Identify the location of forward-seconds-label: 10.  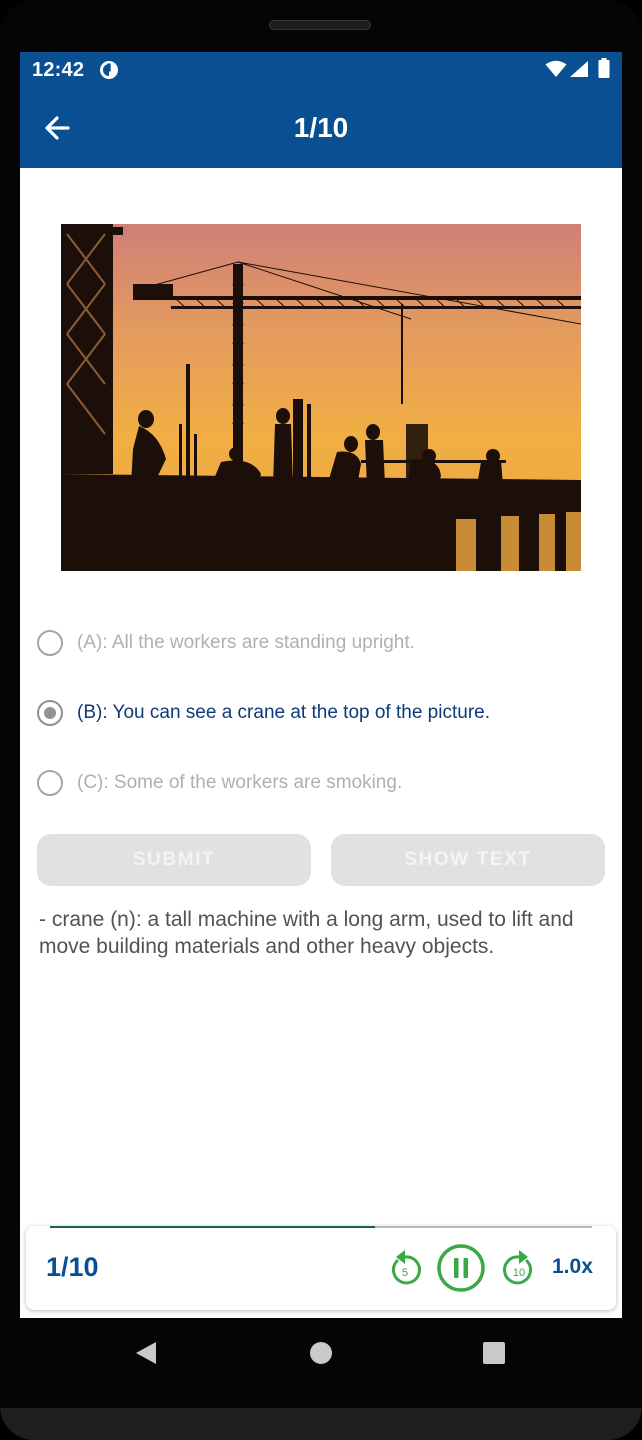
(519, 1273).